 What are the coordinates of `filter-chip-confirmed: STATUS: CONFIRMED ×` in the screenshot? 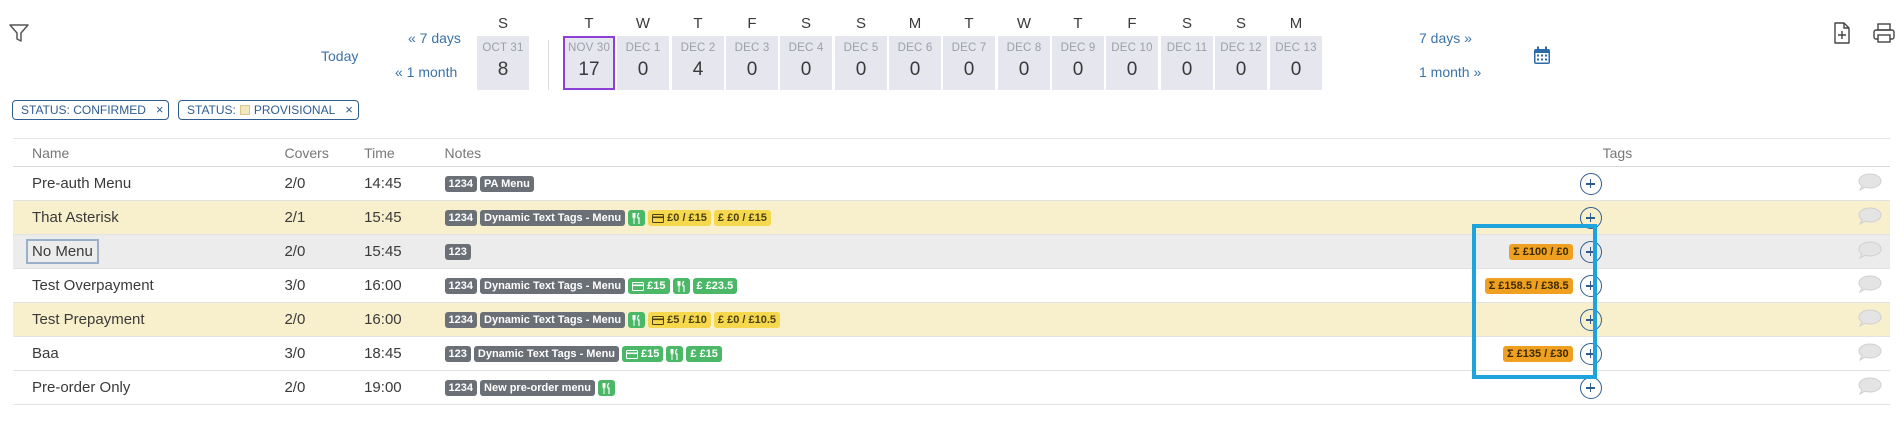 It's located at (91, 110).